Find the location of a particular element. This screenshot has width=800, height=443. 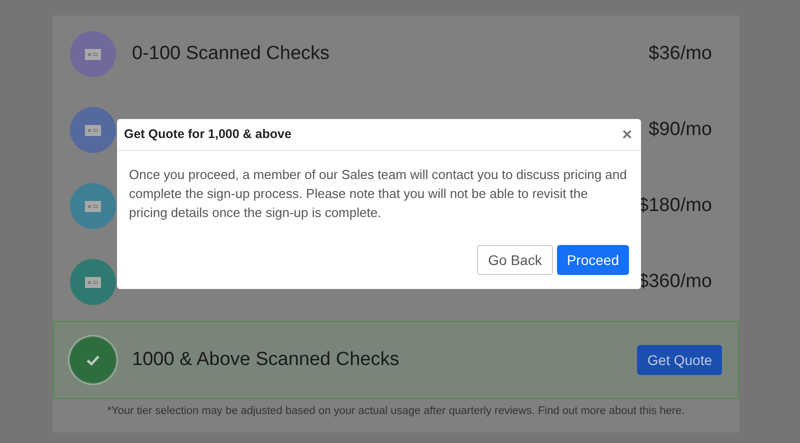

tier-label: 1000 & Above Scanned Checks is located at coordinates (266, 360).